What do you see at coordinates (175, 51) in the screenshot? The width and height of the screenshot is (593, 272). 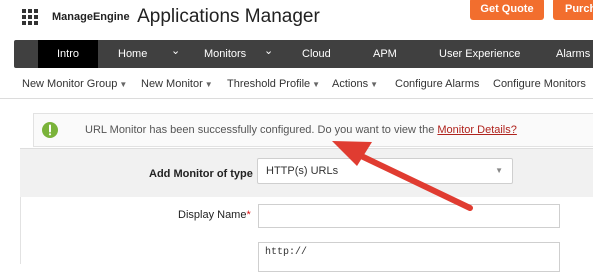 I see `nav-home-dropdown-icon: ⌄` at bounding box center [175, 51].